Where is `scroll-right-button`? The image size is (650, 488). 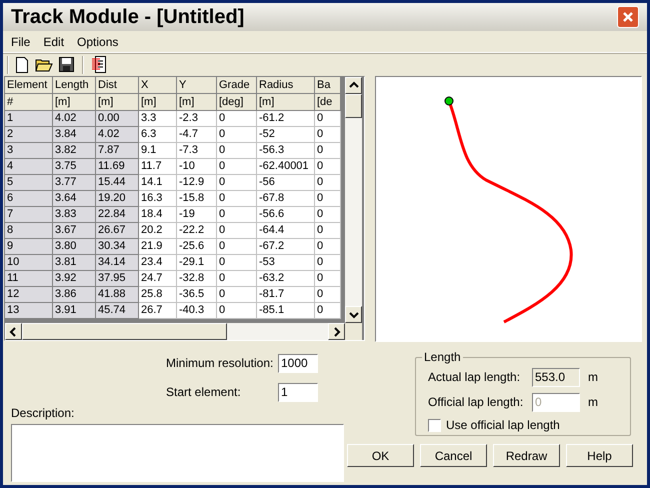 scroll-right-button is located at coordinates (336, 331).